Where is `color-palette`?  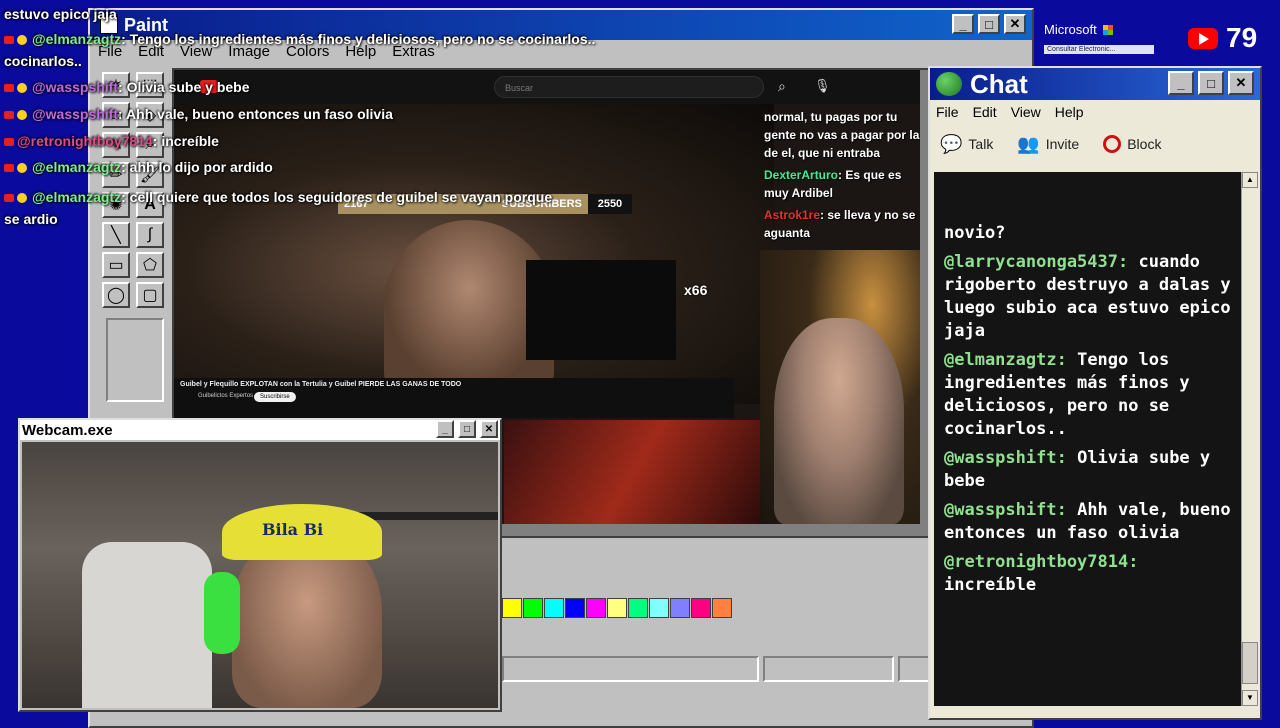 color-palette is located at coordinates (617, 608).